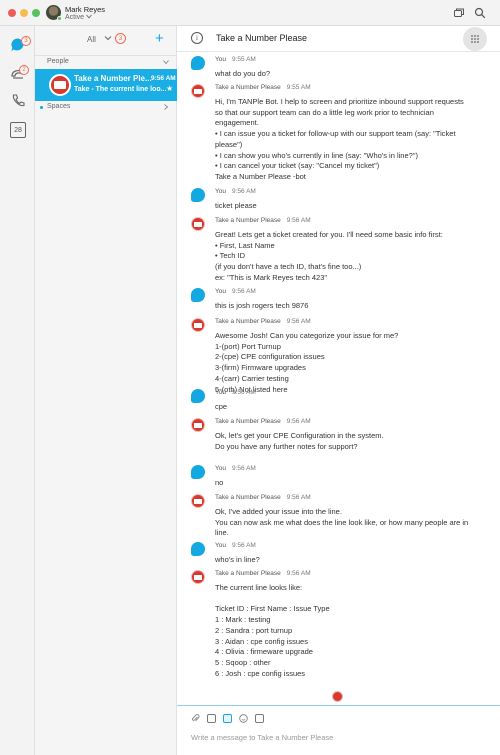  Describe the element at coordinates (271, 277) in the screenshot. I see `message-line: ex: "This is Mark Reyes tech 423"` at that location.